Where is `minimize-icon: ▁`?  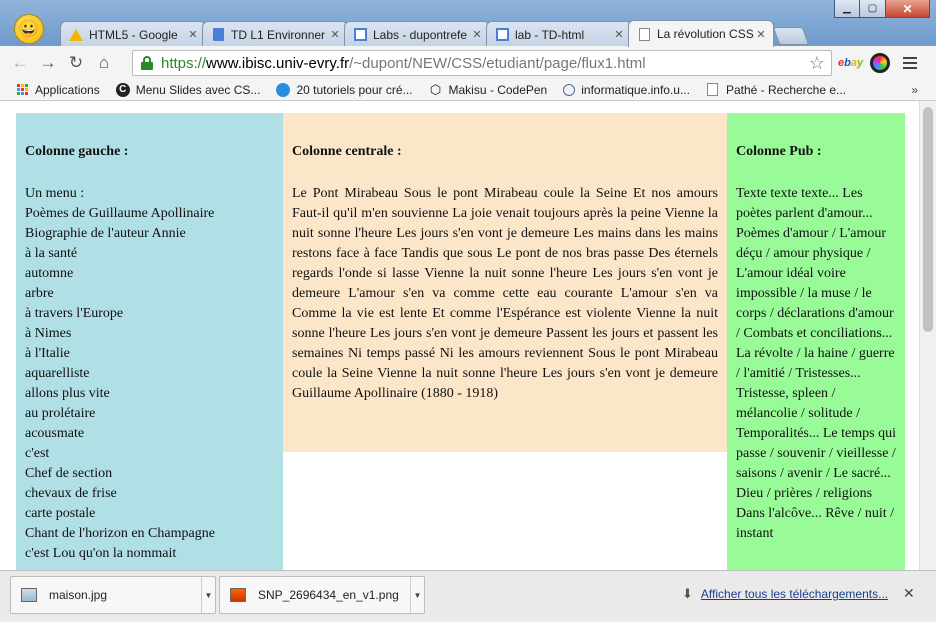 minimize-icon: ▁ is located at coordinates (847, 9).